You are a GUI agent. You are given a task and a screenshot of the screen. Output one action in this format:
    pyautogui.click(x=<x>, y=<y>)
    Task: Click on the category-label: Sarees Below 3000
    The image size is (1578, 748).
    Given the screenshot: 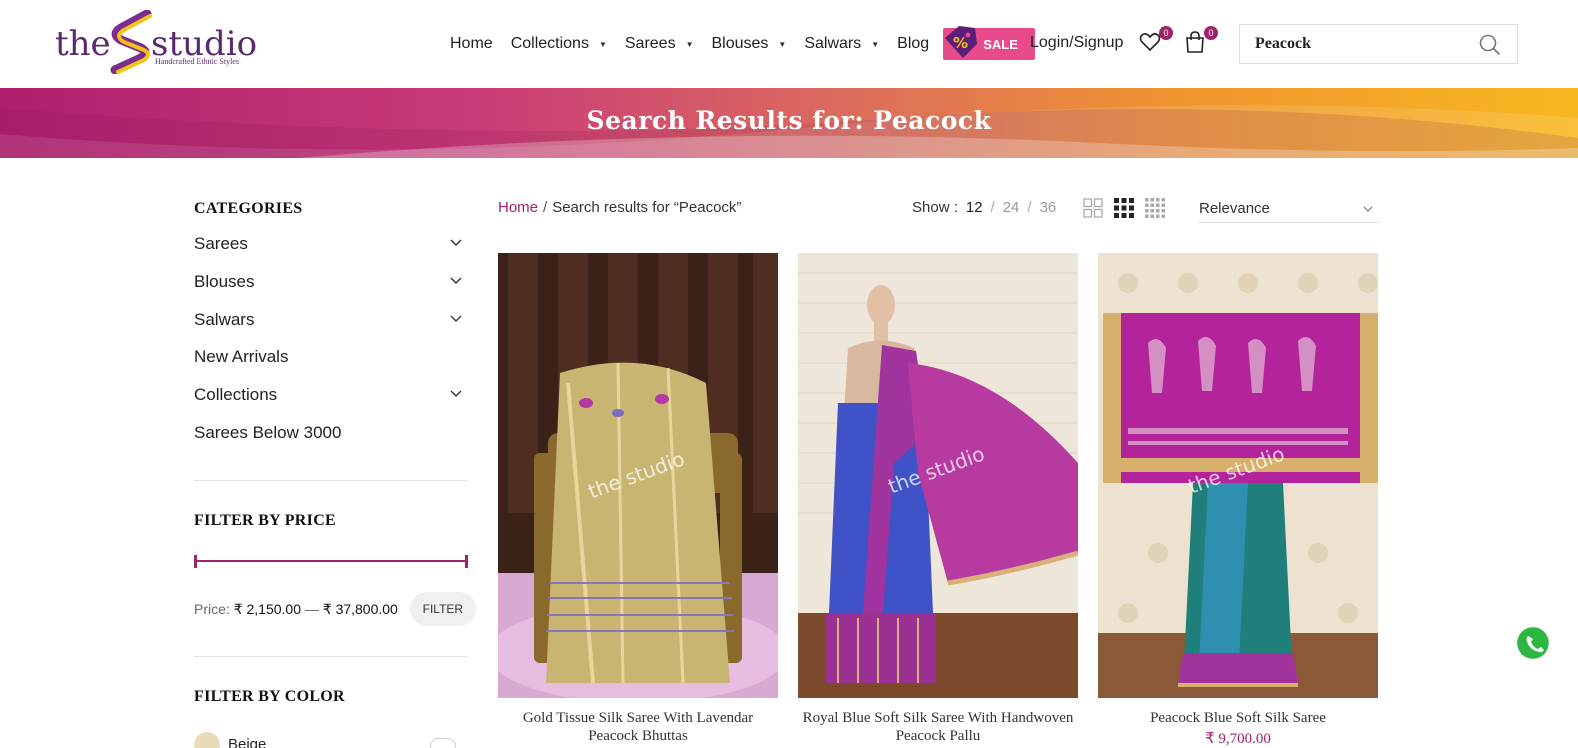 What is the action you would take?
    pyautogui.click(x=268, y=432)
    